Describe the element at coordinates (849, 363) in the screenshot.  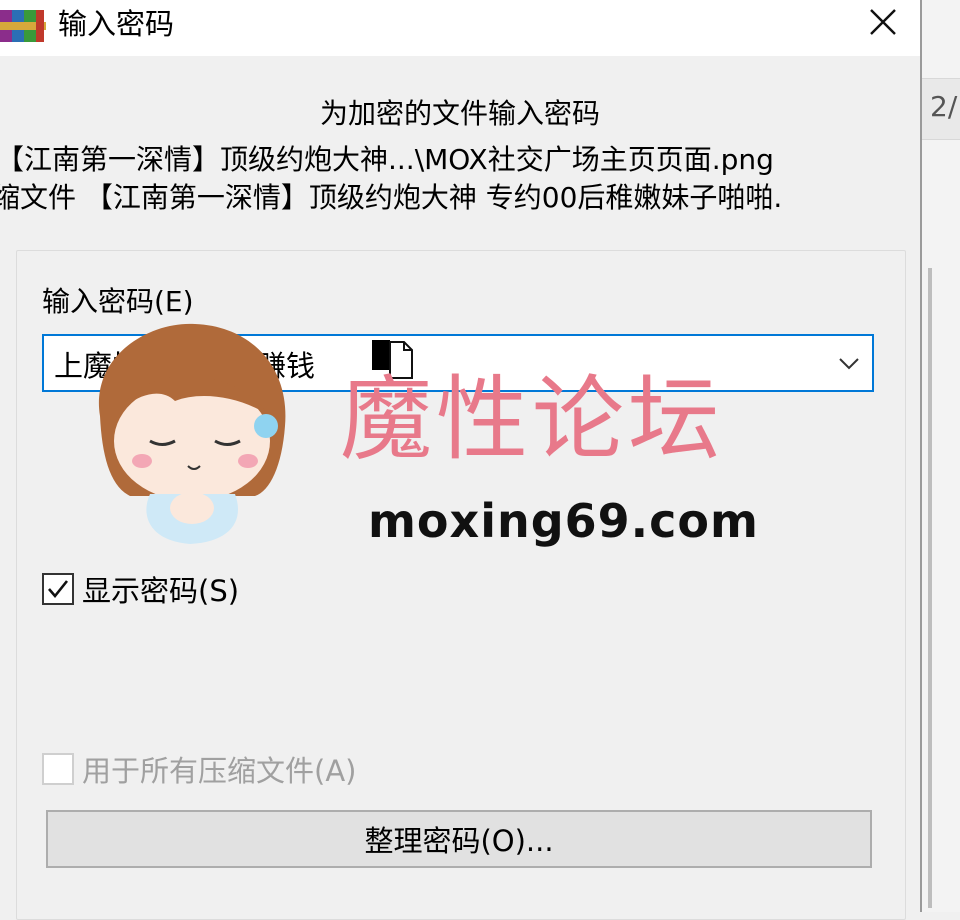
I see `chevron-down-icon` at that location.